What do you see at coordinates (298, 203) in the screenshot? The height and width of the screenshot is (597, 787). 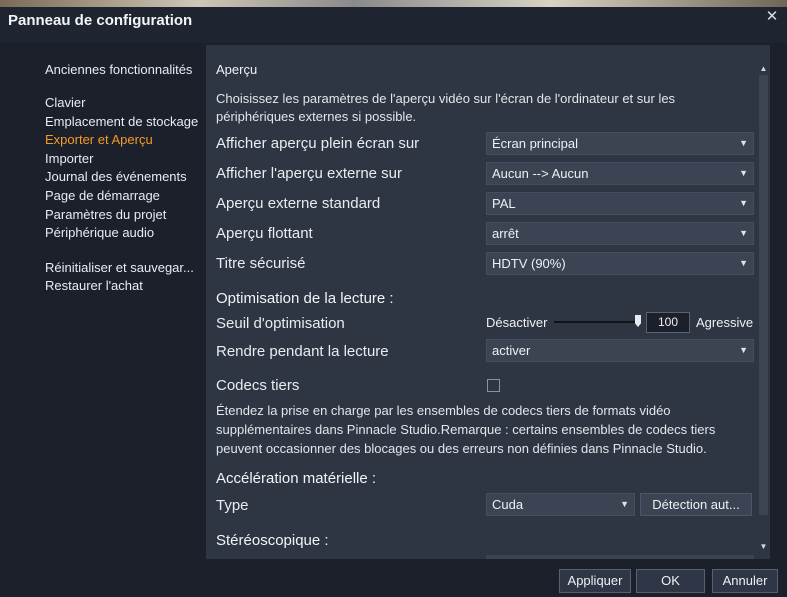 I see `external-standard-label: Aperçu externe standard` at bounding box center [298, 203].